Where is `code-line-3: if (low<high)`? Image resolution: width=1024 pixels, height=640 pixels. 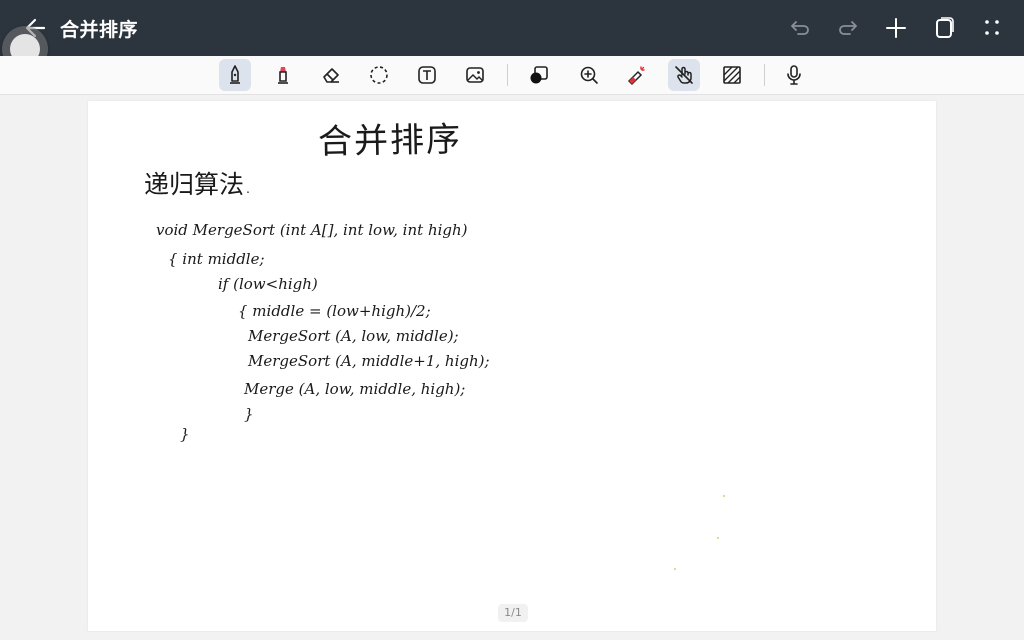 code-line-3: if (low<high) is located at coordinates (268, 284).